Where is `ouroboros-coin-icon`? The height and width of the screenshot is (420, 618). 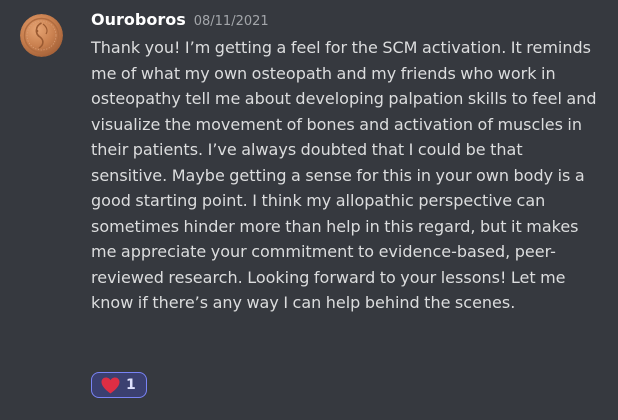
ouroboros-coin-icon is located at coordinates (41, 35).